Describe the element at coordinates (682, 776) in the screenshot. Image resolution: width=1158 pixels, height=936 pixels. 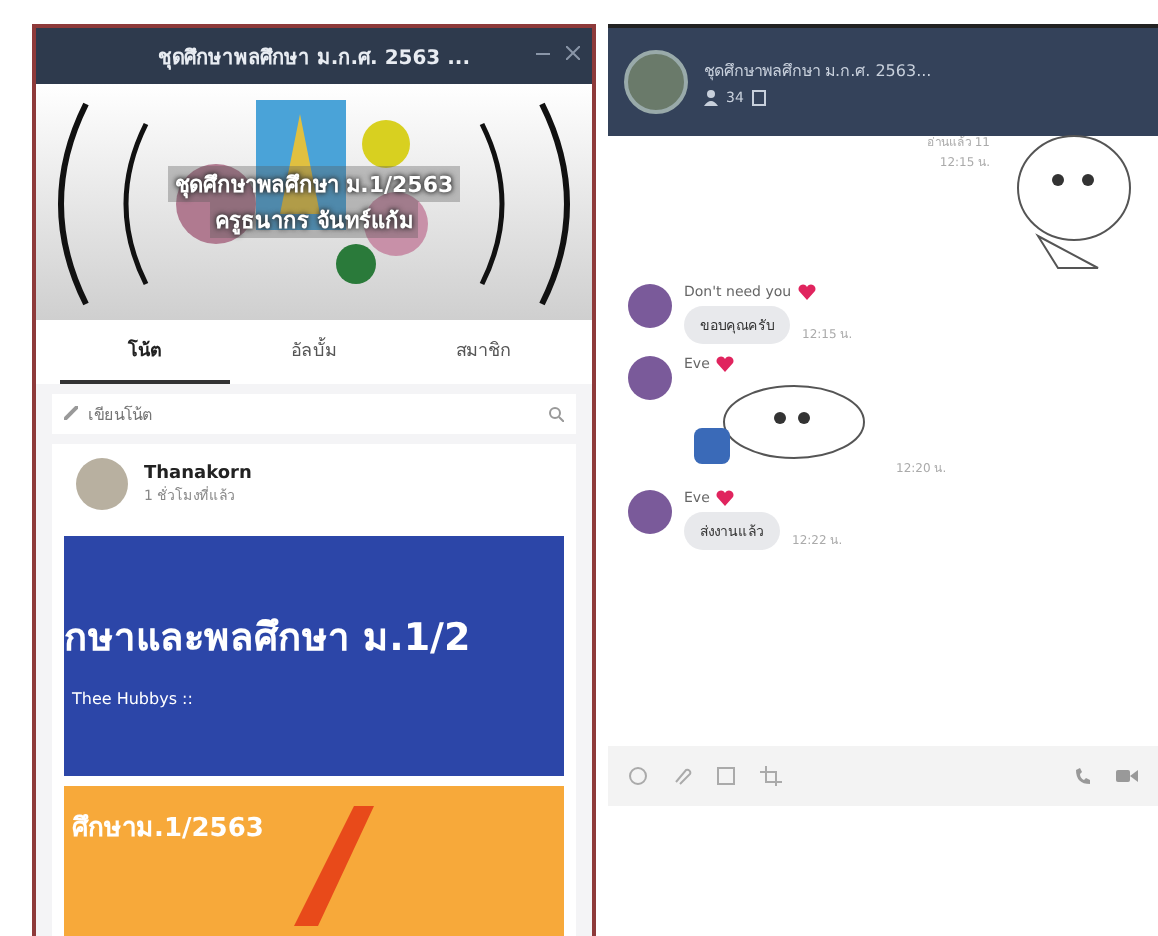
I see `paperclip-icon` at that location.